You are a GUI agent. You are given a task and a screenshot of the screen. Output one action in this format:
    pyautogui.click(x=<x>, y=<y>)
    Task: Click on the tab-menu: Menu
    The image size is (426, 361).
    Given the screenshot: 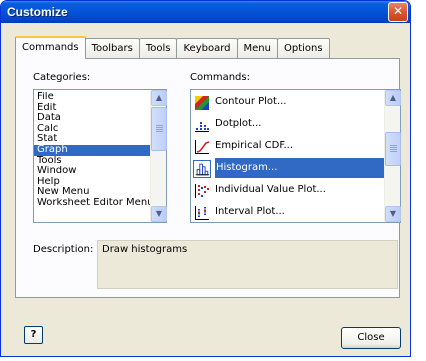 What is the action you would take?
    pyautogui.click(x=257, y=48)
    